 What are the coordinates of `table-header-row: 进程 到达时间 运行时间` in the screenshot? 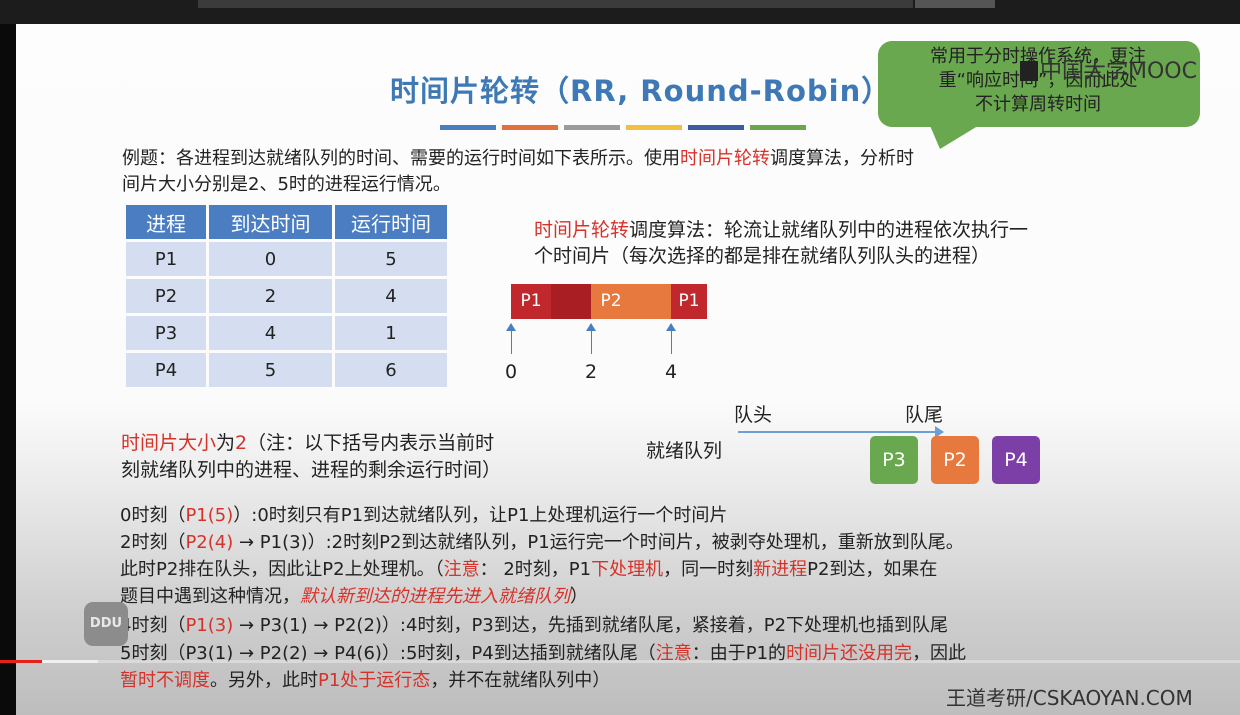 It's located at (286, 222).